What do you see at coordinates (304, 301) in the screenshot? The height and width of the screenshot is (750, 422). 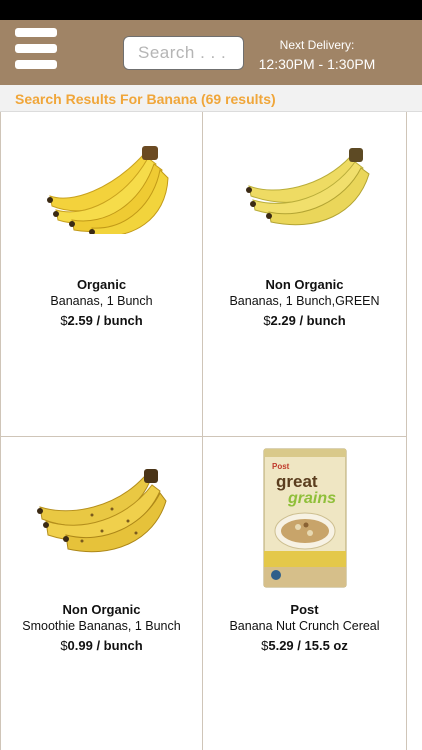 I see `product-name: Bananas, 1 Bunch,GREEN` at bounding box center [304, 301].